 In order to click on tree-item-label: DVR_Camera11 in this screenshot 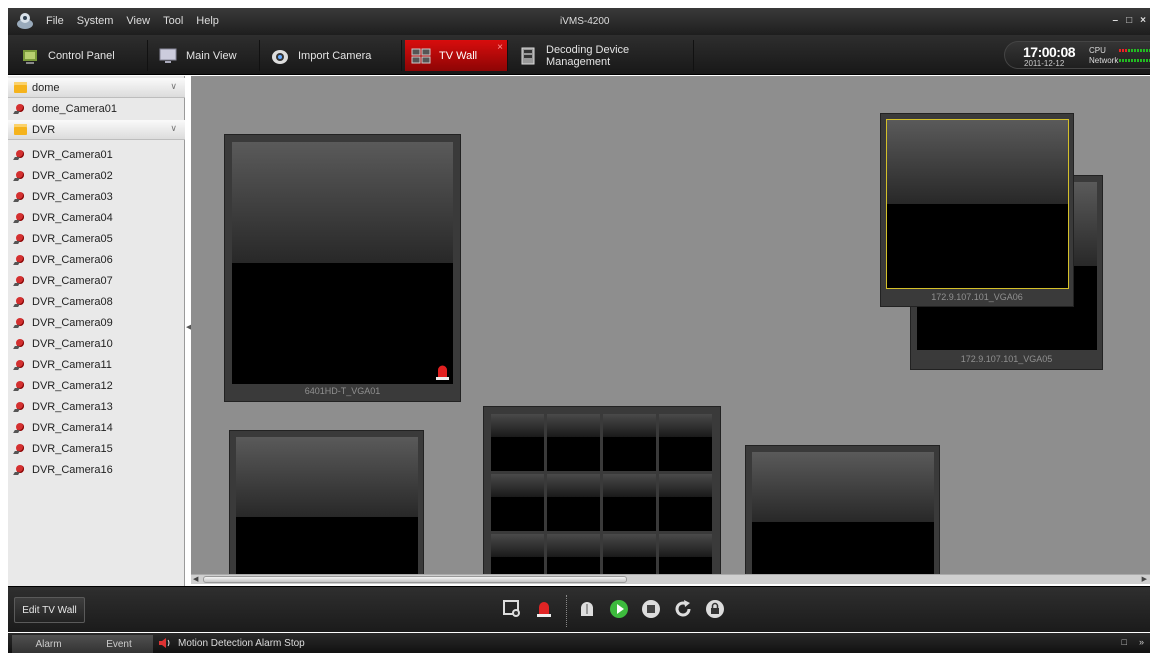, I will do `click(72, 365)`.